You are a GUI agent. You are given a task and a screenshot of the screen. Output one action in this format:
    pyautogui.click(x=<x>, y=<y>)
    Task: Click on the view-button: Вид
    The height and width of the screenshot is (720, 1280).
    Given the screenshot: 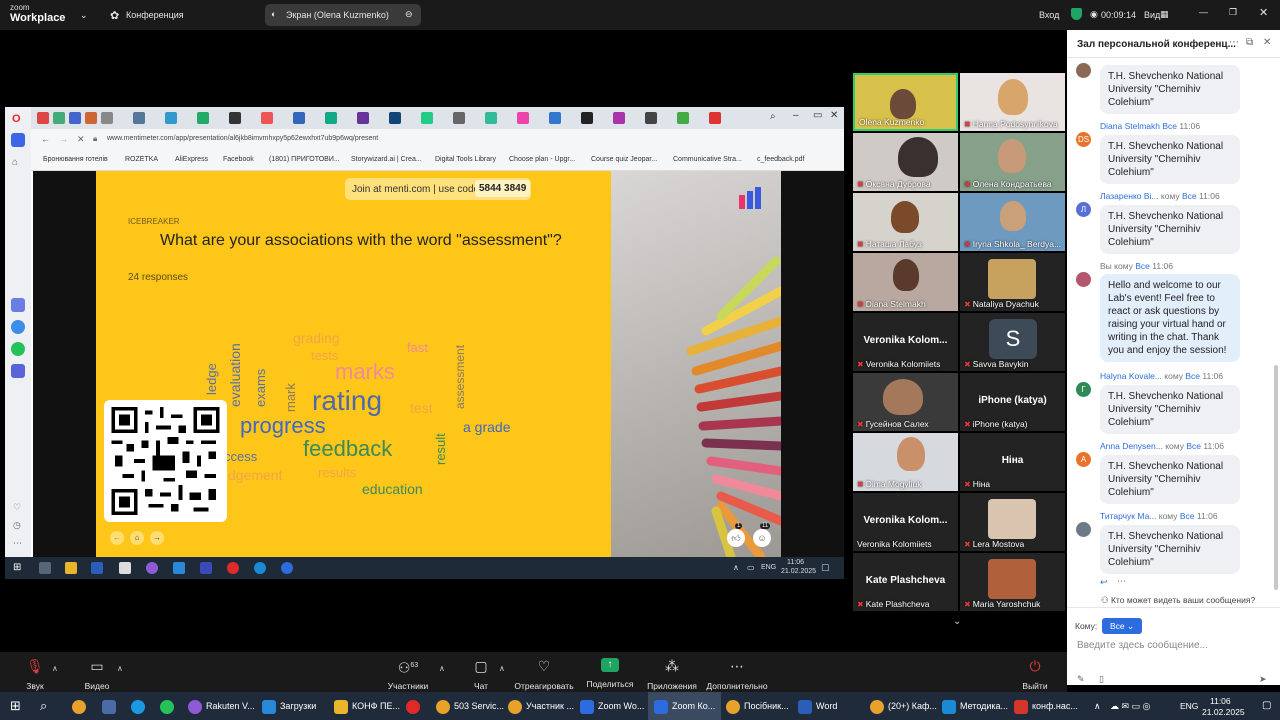 What is the action you would take?
    pyautogui.click(x=1152, y=15)
    